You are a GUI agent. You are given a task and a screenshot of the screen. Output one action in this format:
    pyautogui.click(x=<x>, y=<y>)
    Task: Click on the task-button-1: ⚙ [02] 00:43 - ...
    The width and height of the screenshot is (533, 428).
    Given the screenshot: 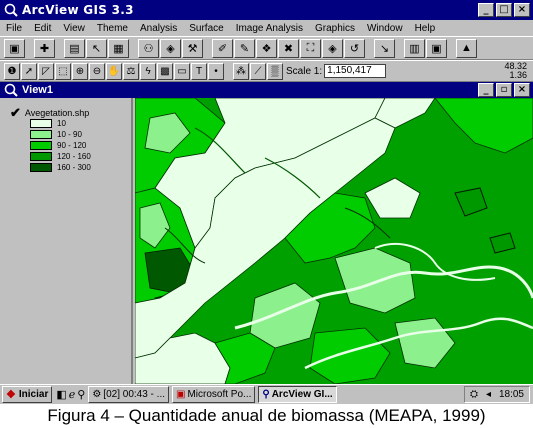 What is the action you would take?
    pyautogui.click(x=129, y=394)
    